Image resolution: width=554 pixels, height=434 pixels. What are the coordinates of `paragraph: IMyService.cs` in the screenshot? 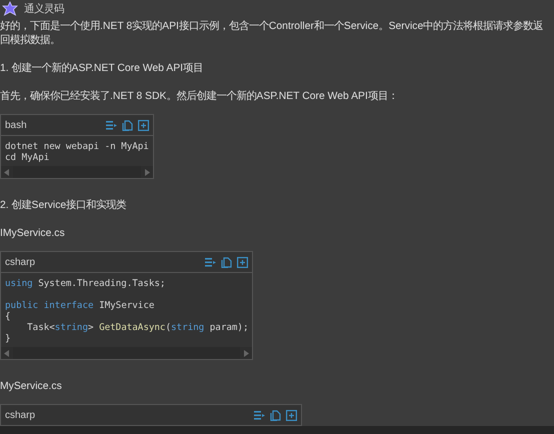 It's located at (33, 234).